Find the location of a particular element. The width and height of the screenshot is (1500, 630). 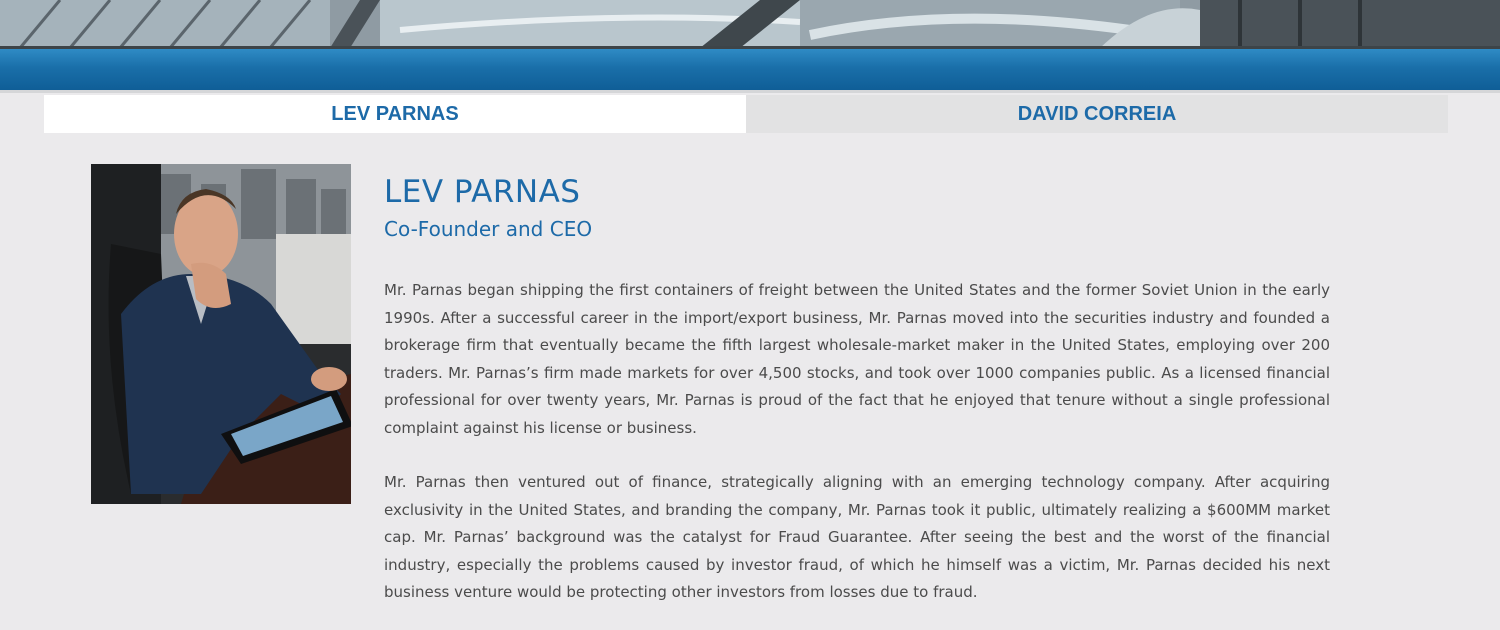

profile-tabs: LEV PARNAS DAVID CORREIA is located at coordinates (746, 114).